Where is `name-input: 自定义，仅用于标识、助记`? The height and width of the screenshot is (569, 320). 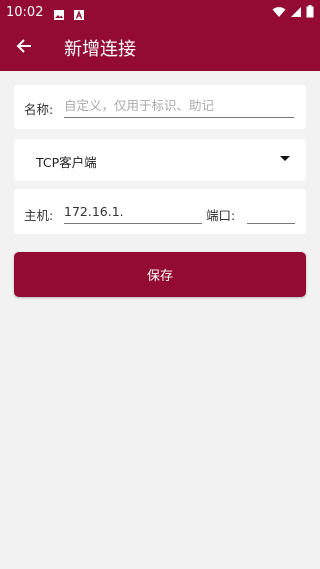
name-input: 自定义，仅用于标识、助记 is located at coordinates (179, 106).